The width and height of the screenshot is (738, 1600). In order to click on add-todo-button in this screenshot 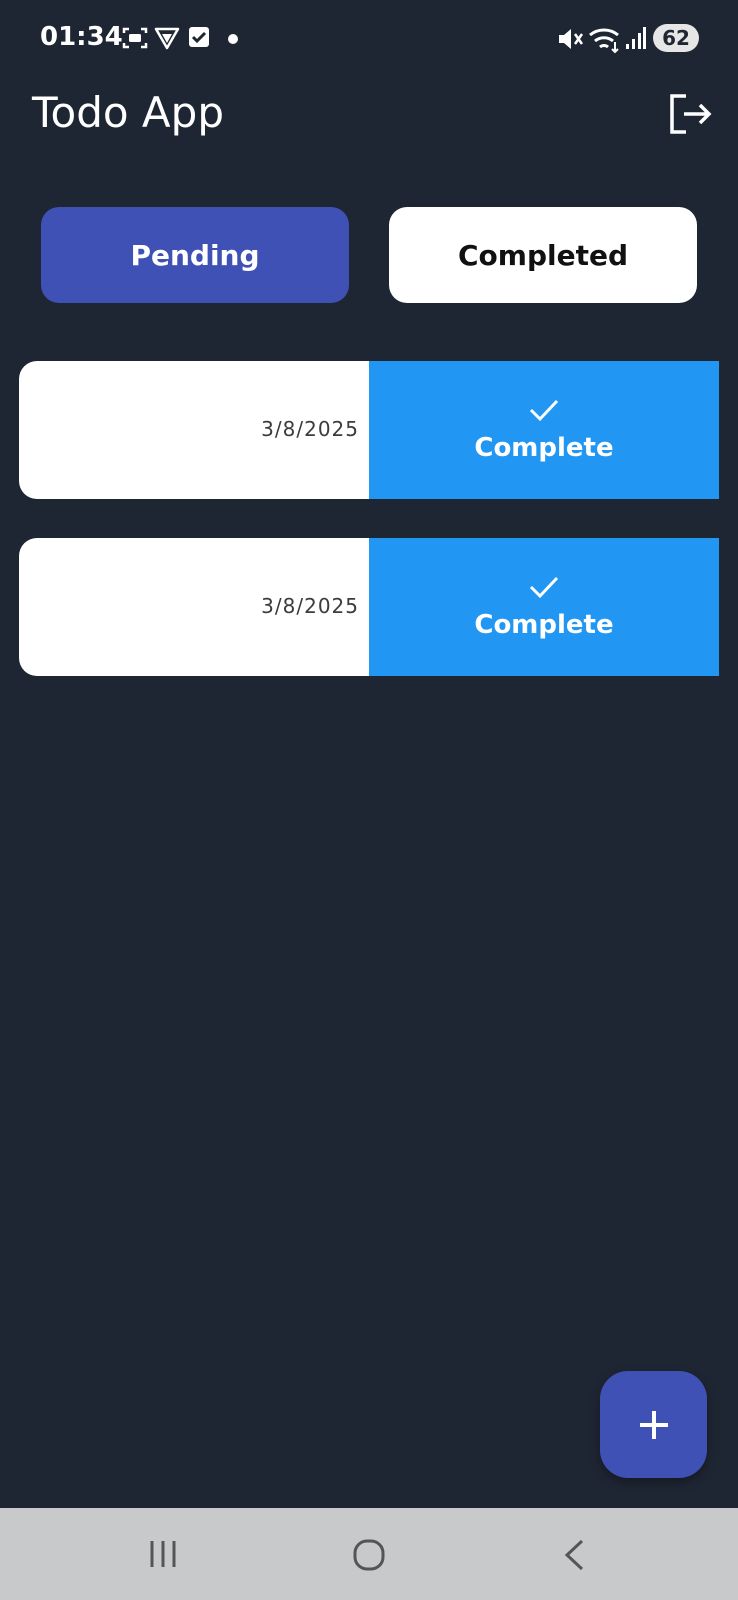, I will do `click(653, 1424)`.